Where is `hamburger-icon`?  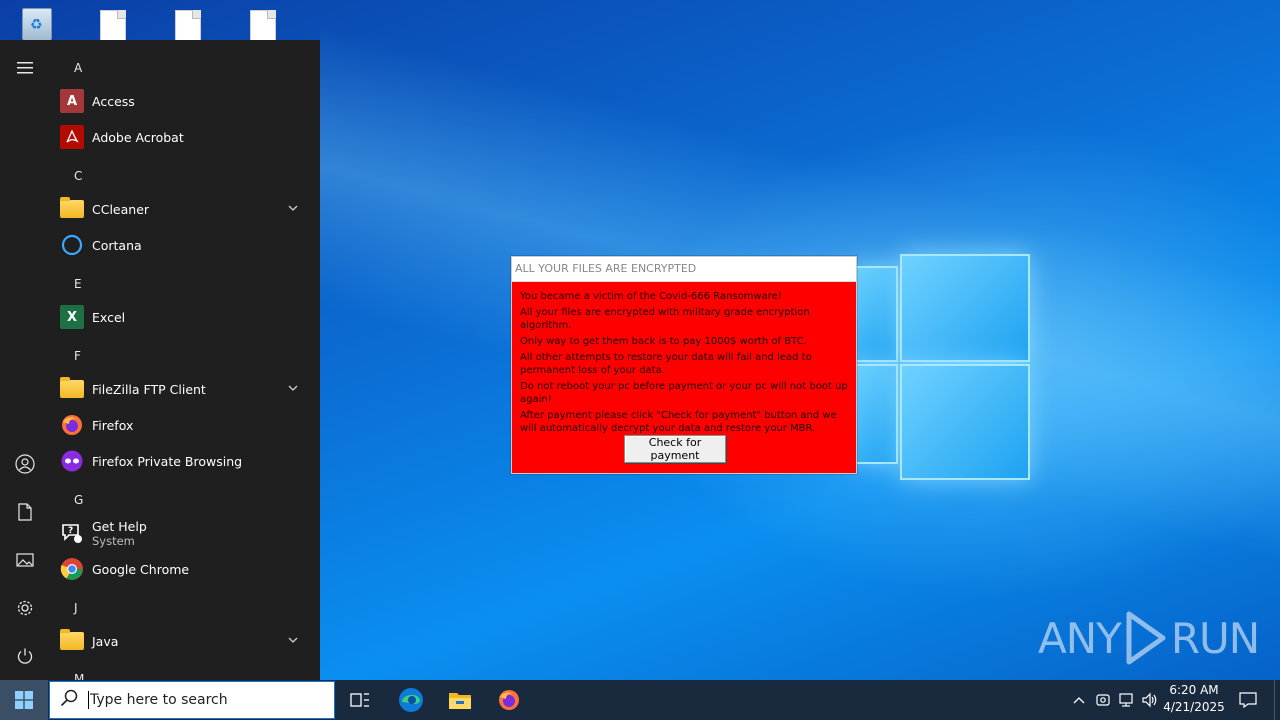
hamburger-icon is located at coordinates (25, 68).